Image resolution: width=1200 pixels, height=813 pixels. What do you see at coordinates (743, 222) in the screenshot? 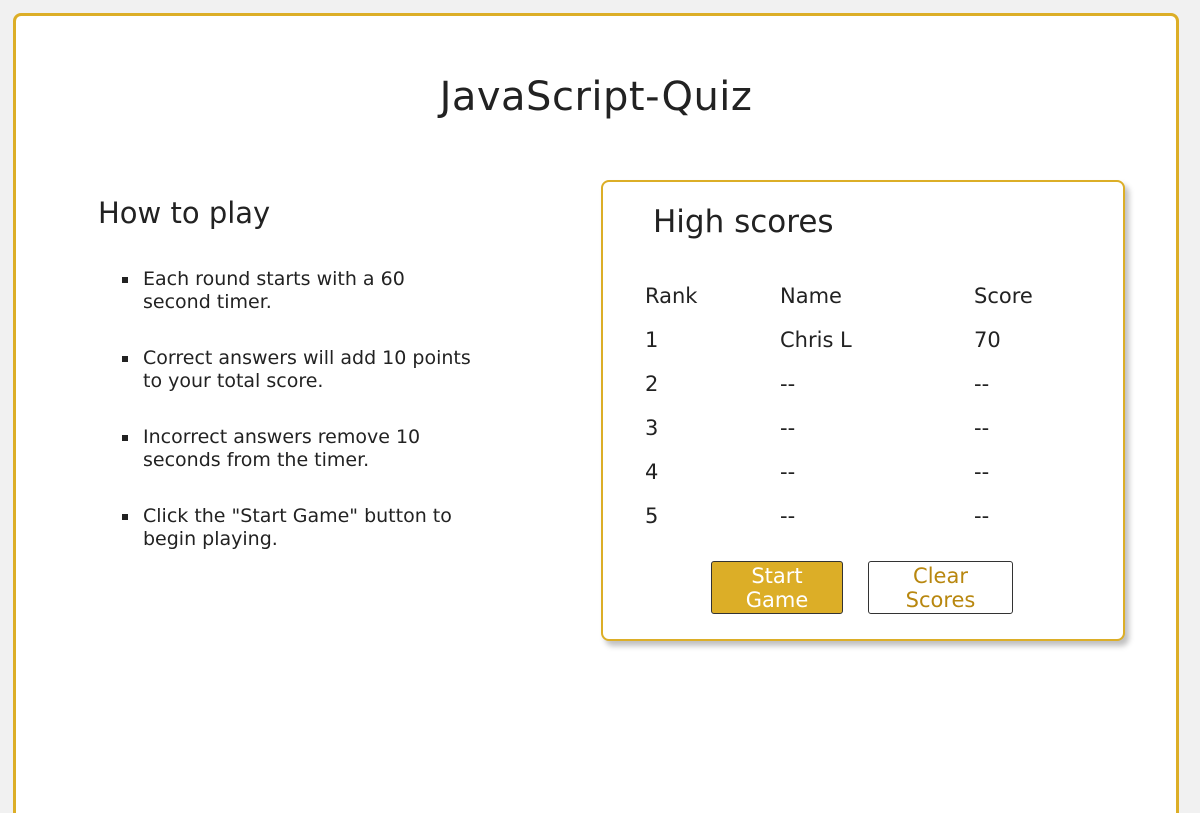
I see `high-scores-heading: High scores` at bounding box center [743, 222].